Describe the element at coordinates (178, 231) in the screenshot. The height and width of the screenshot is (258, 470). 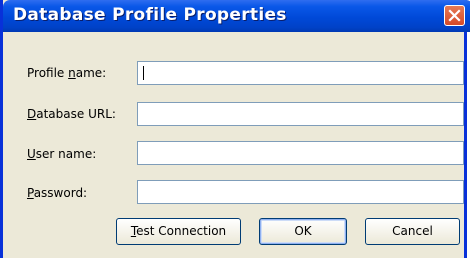
I see `test-connection-button: Test Connection` at that location.